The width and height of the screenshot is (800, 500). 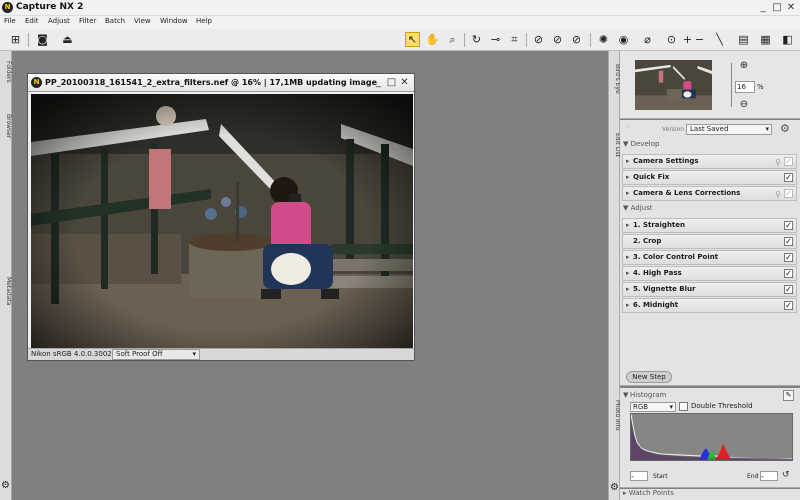 I want to click on menu-filter: Filter, so click(x=87, y=21).